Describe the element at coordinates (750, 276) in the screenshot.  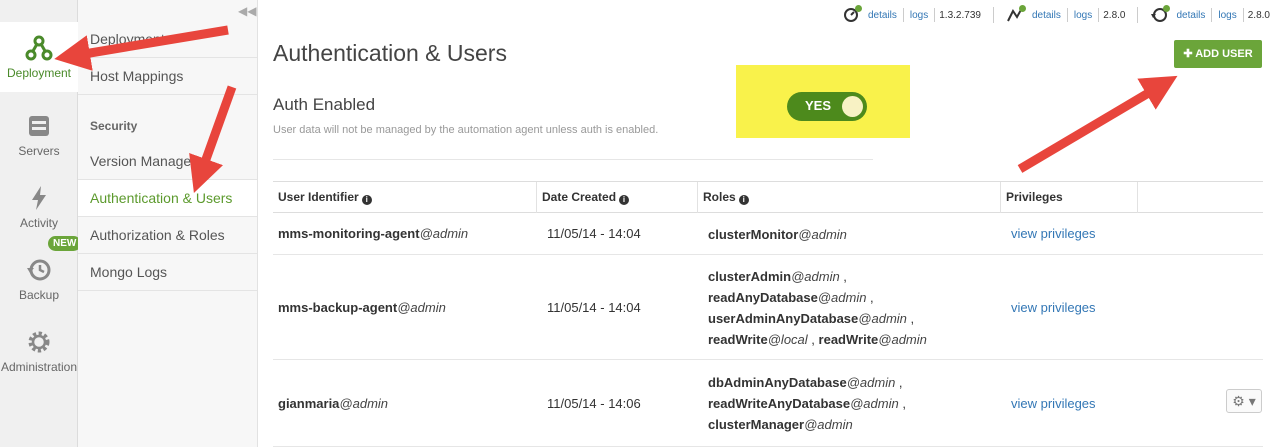
I see `role-name: clusterAdmin` at that location.